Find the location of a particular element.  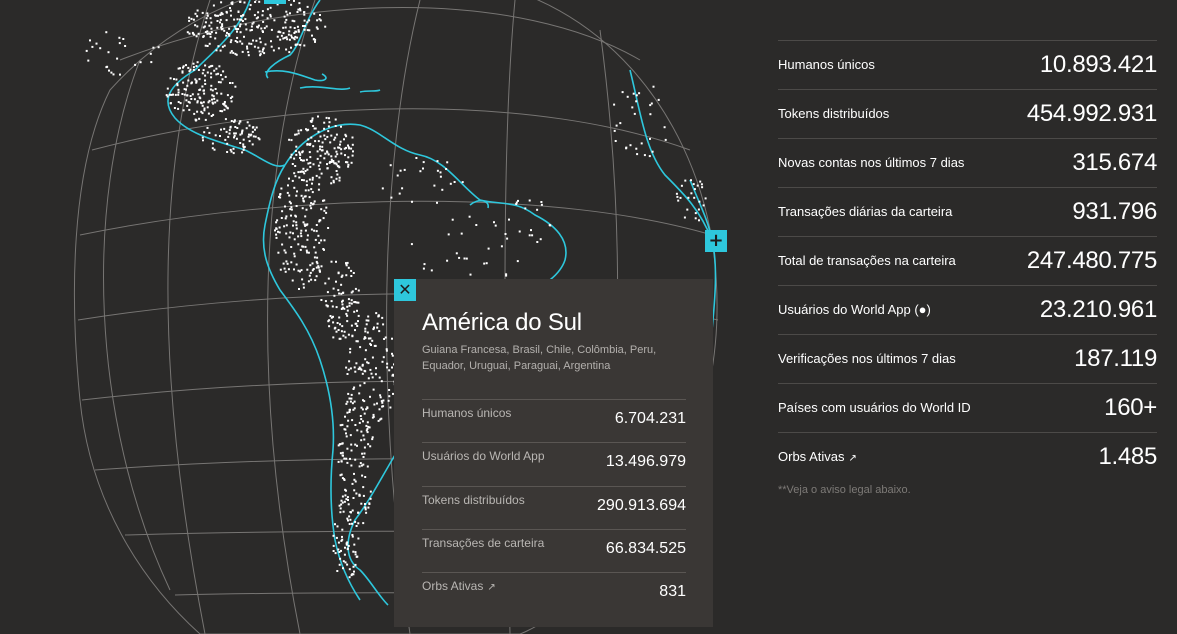

stat-label: Orbs Ativas is located at coordinates (811, 456).